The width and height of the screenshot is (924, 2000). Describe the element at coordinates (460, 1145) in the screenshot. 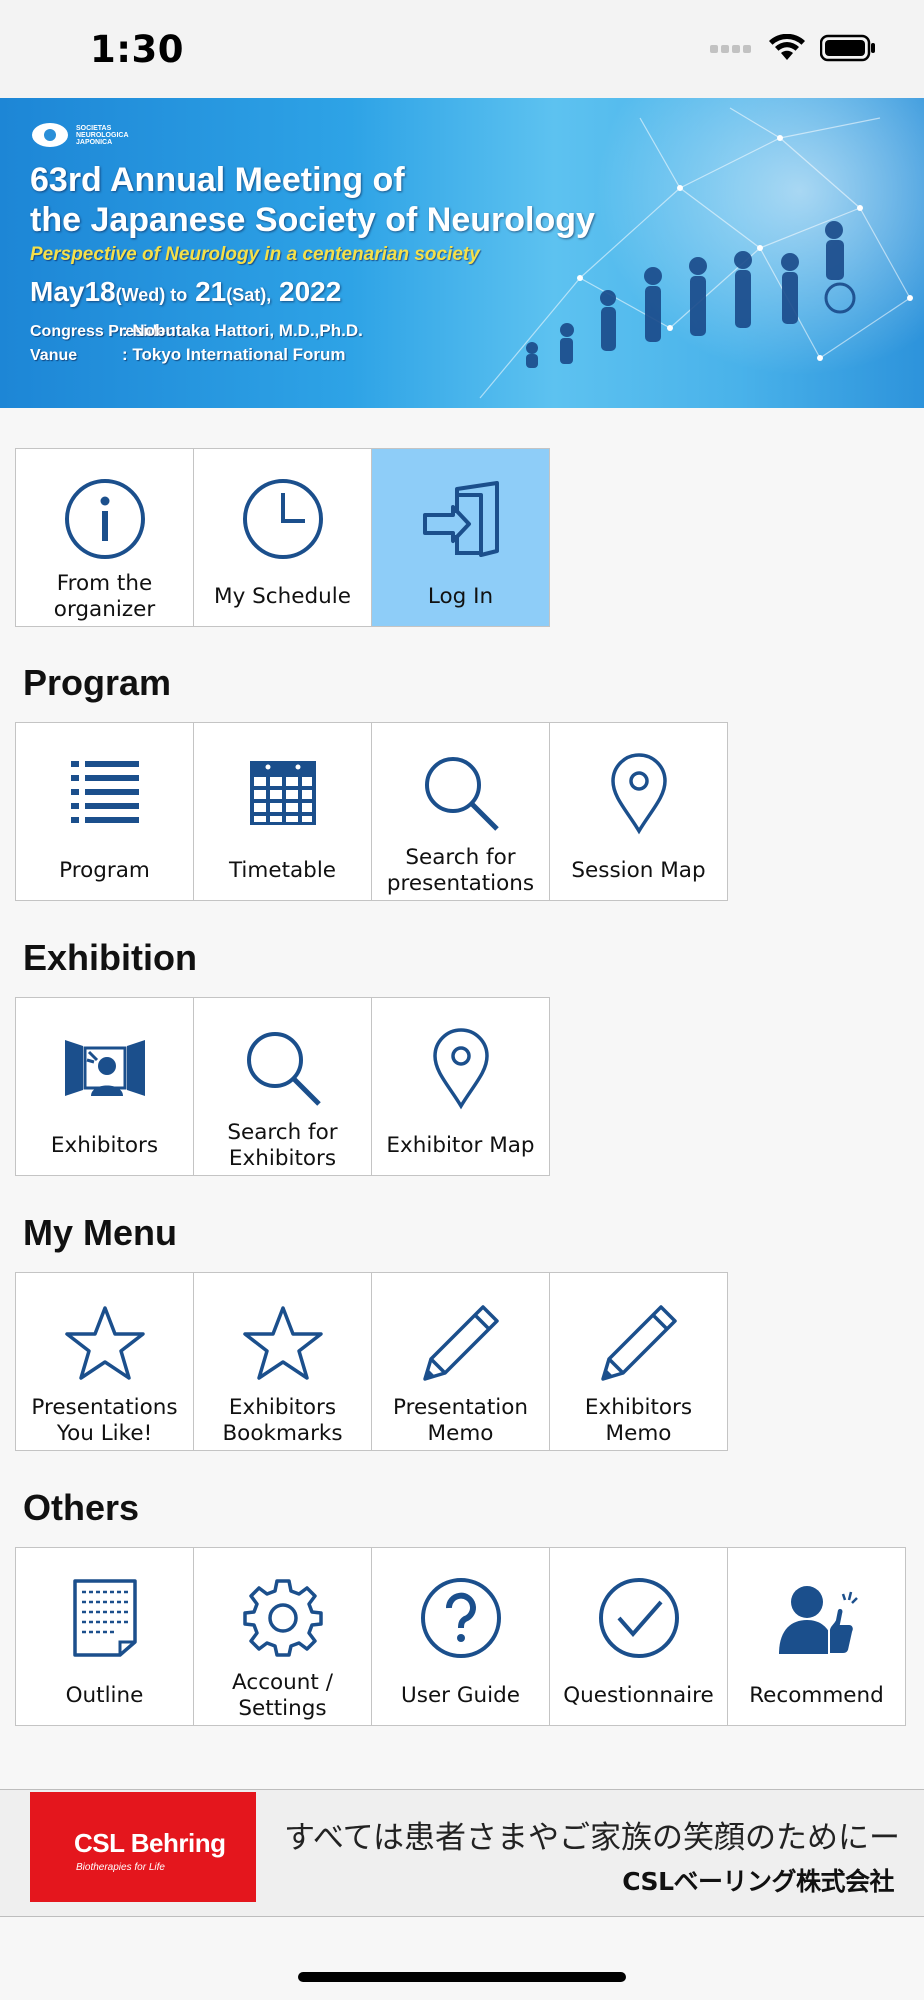

I see `tile-label: Exhibitor Map` at that location.